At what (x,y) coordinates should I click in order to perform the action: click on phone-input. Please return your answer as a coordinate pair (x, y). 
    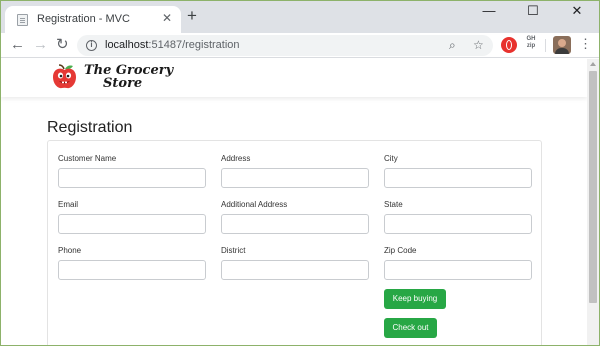
    Looking at the image, I should click on (132, 270).